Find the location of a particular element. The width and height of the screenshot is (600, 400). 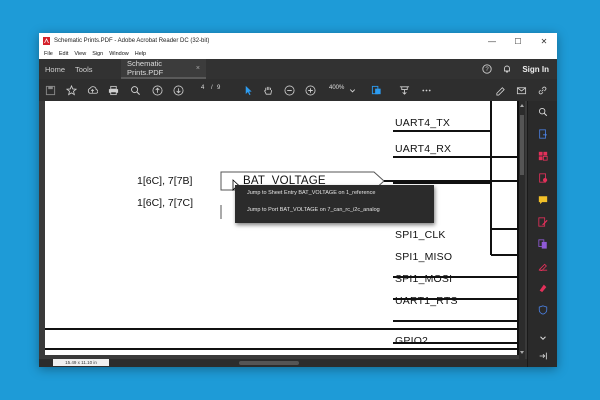

menu-bar: File Edit View Sign Window Help is located at coordinates (298, 54).